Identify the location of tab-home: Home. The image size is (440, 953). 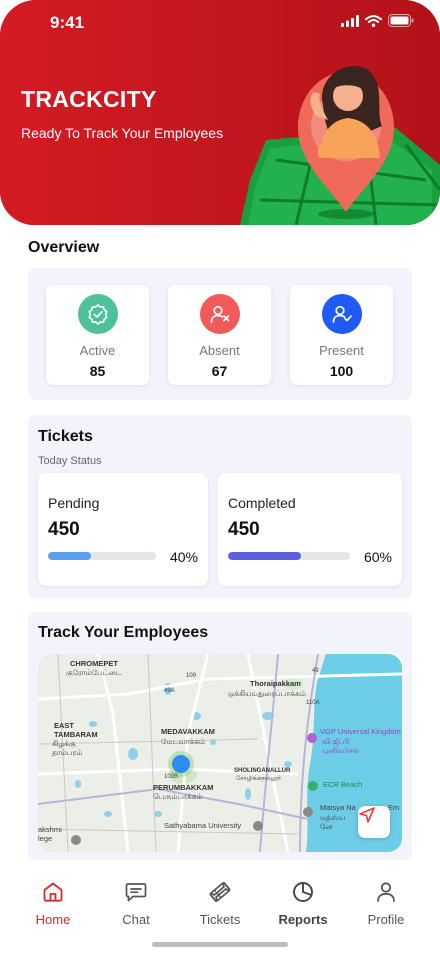
(53, 902).